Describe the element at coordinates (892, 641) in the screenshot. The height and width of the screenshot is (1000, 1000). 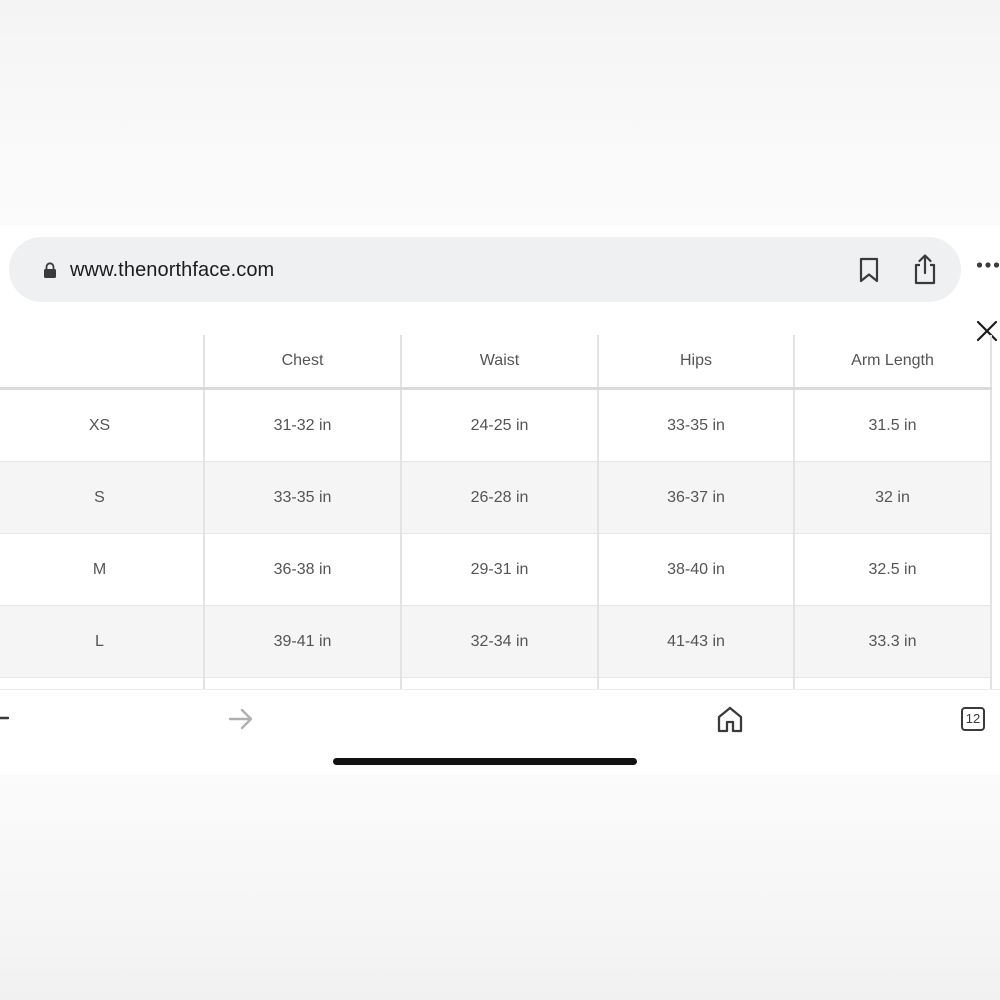
I see `arm-length-cell: 33.3 in` at that location.